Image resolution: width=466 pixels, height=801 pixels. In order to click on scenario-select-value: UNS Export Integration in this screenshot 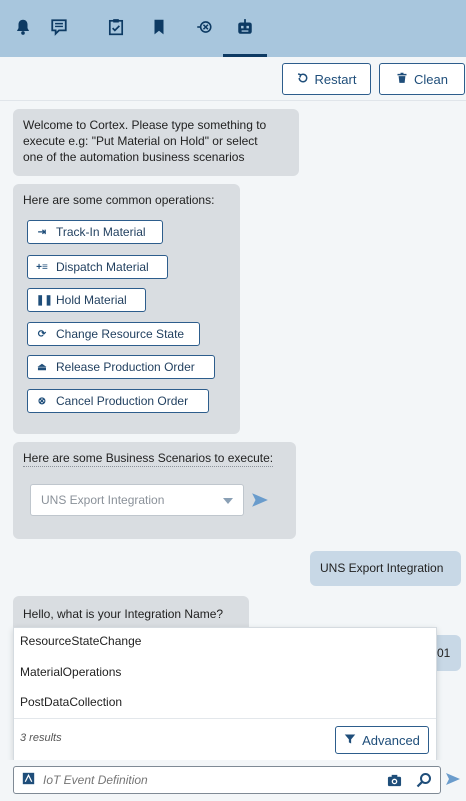, I will do `click(103, 500)`.